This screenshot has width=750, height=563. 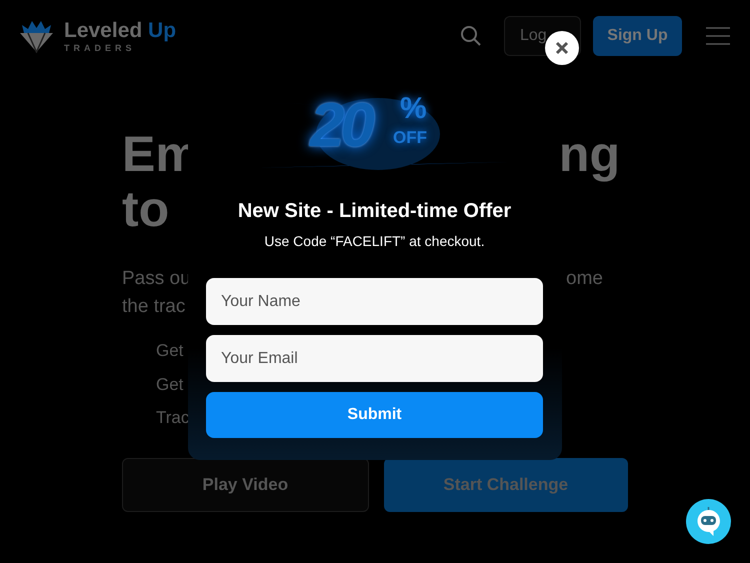 What do you see at coordinates (374, 415) in the screenshot?
I see `submit-button: Submit` at bounding box center [374, 415].